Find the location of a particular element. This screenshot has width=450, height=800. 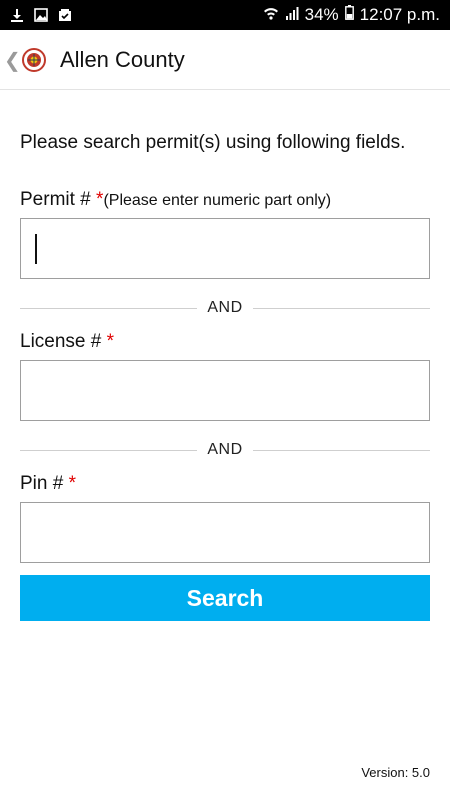

license-label: License # * is located at coordinates (67, 342).